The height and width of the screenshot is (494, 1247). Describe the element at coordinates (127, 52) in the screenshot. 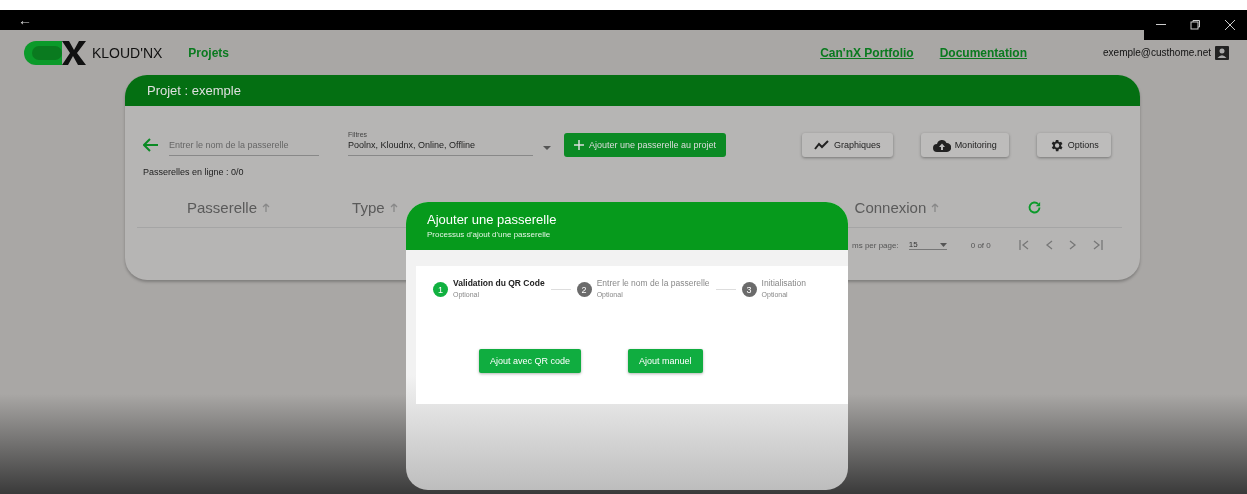

I see `brand-name: KLOUD'NX` at that location.